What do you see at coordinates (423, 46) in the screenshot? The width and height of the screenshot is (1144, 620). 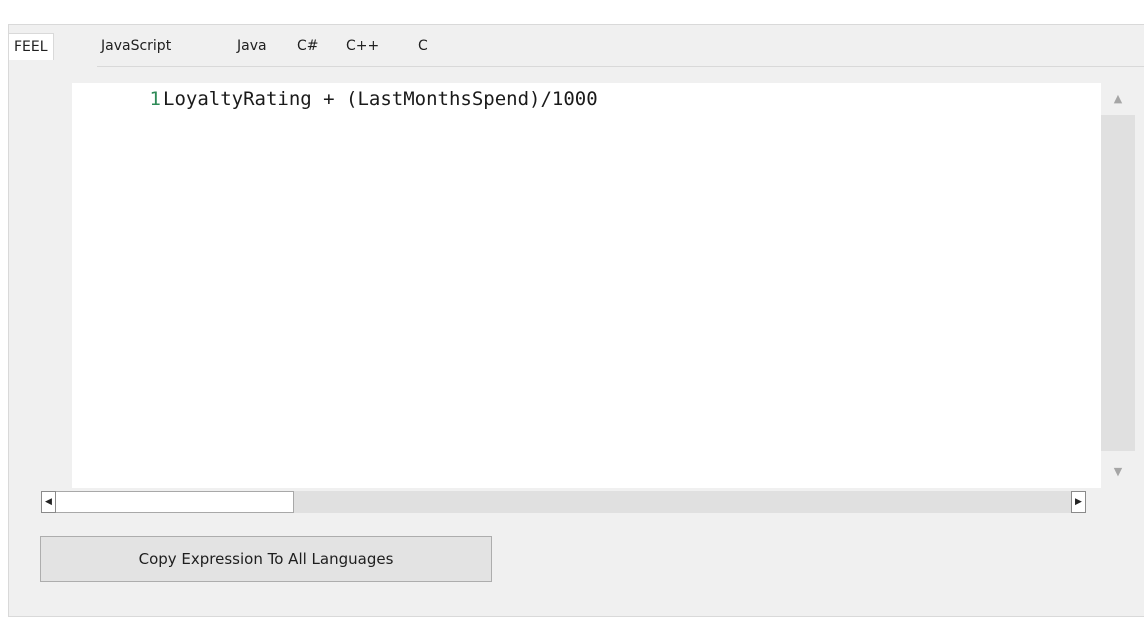 I see `tab-c: C` at bounding box center [423, 46].